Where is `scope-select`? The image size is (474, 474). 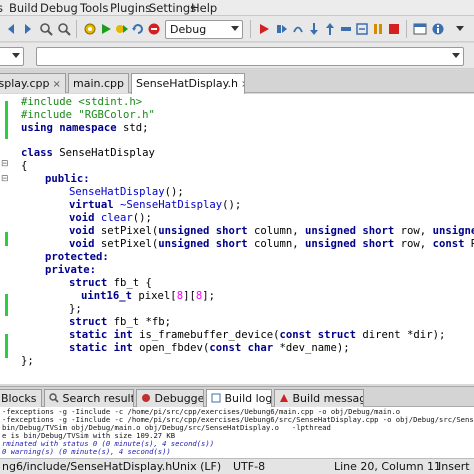 scope-select is located at coordinates (12, 56).